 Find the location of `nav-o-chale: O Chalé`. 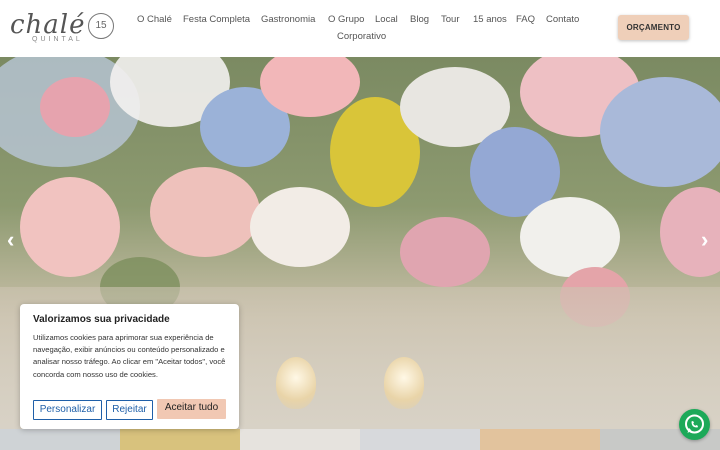

nav-o-chale: O Chalé is located at coordinates (154, 19).